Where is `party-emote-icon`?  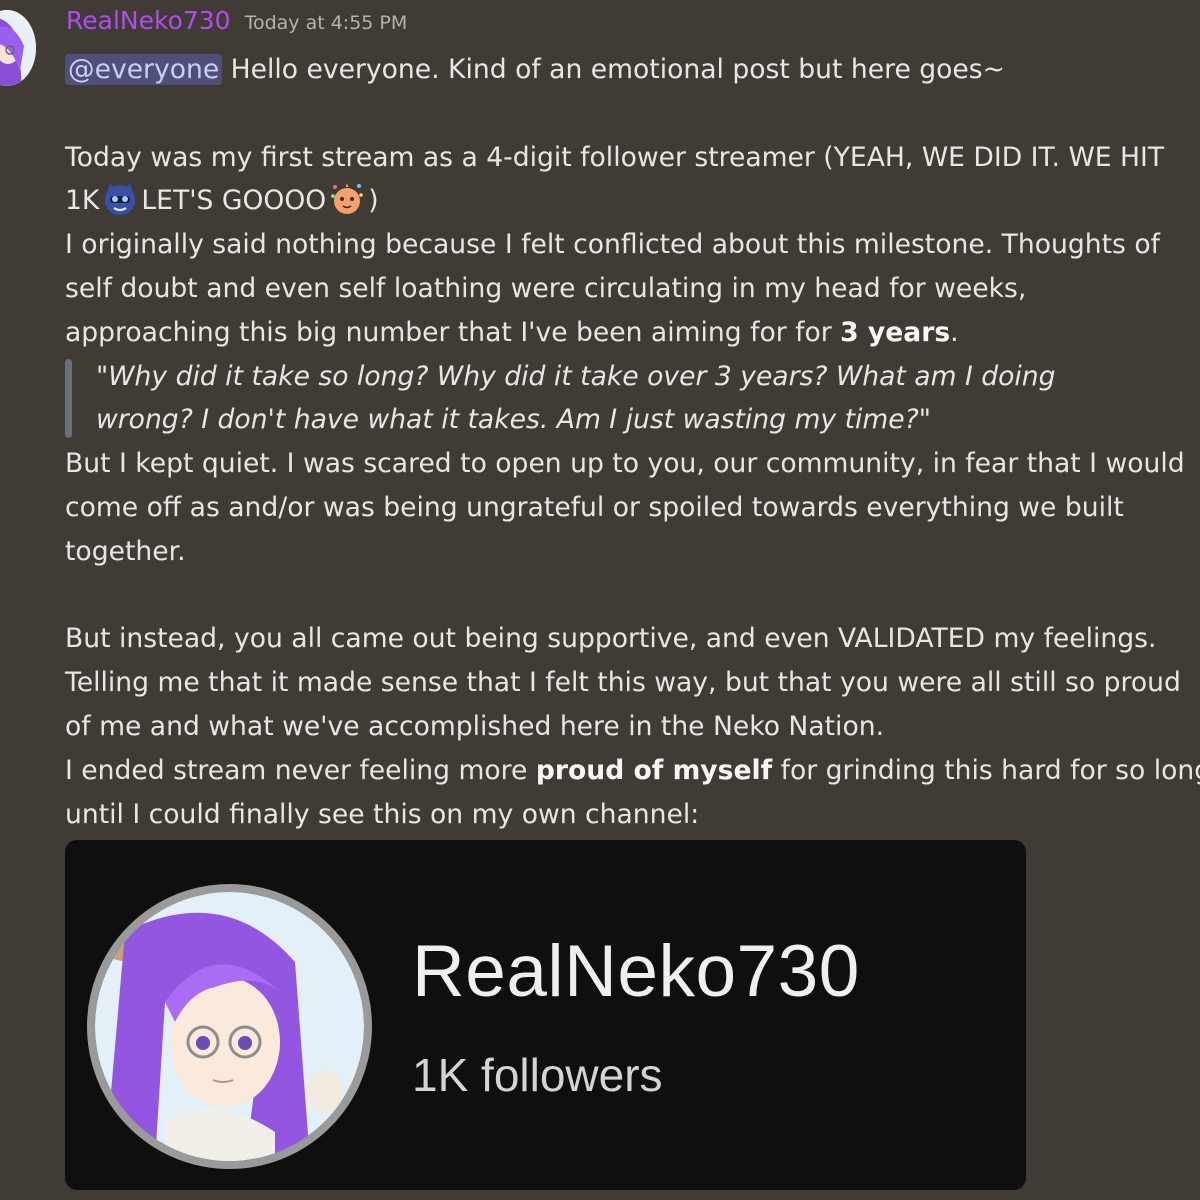 party-emote-icon is located at coordinates (347, 199).